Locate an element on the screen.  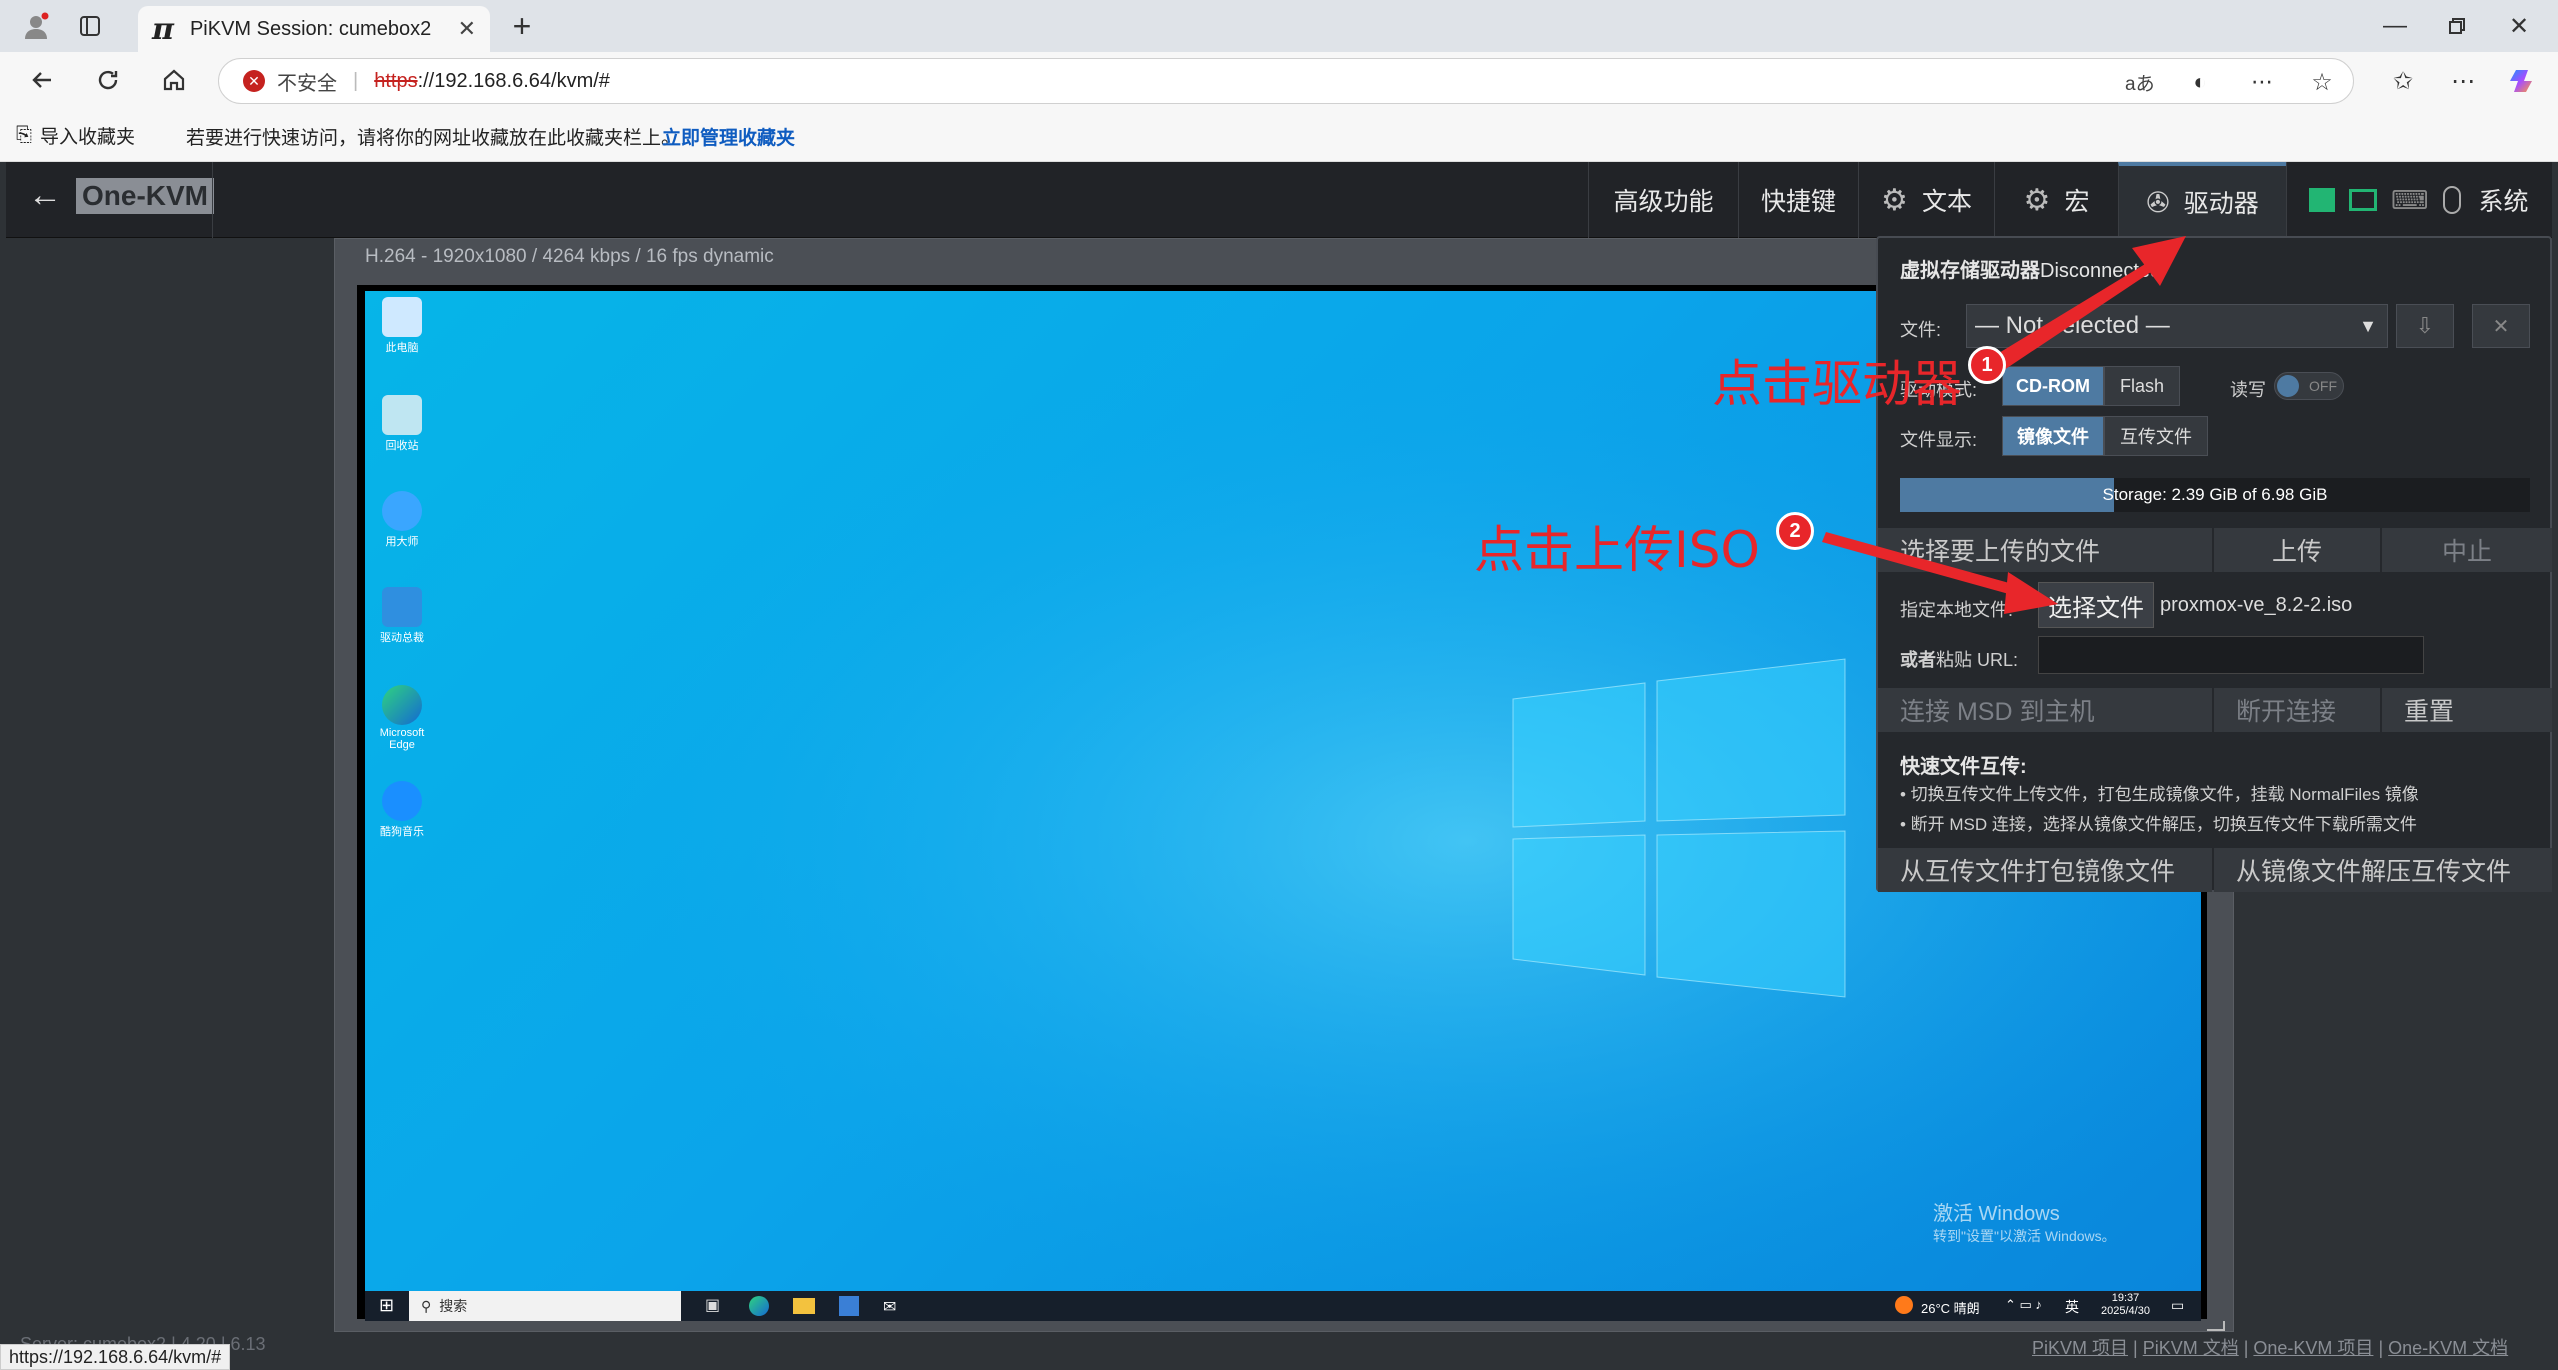
close-icon: ✕ is located at coordinates (2501, 326).